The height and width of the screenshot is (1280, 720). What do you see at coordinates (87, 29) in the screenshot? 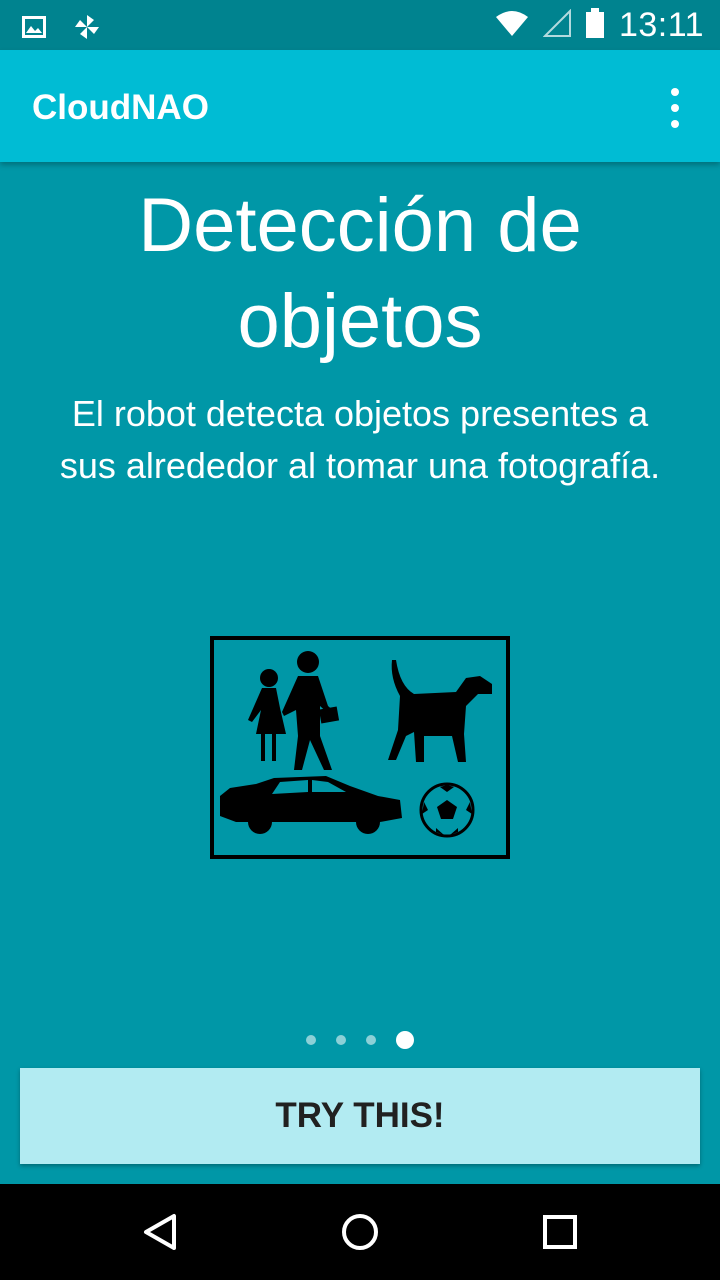
I see `pinwheel-notification-icon` at bounding box center [87, 29].